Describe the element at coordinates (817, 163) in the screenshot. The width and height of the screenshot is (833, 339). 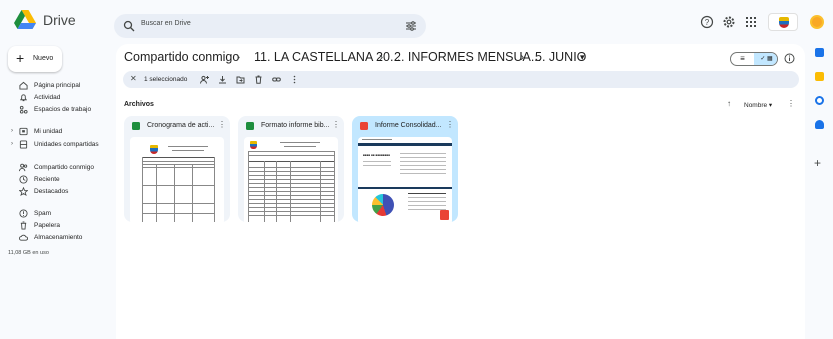
I see `add-addon-icon: +` at that location.